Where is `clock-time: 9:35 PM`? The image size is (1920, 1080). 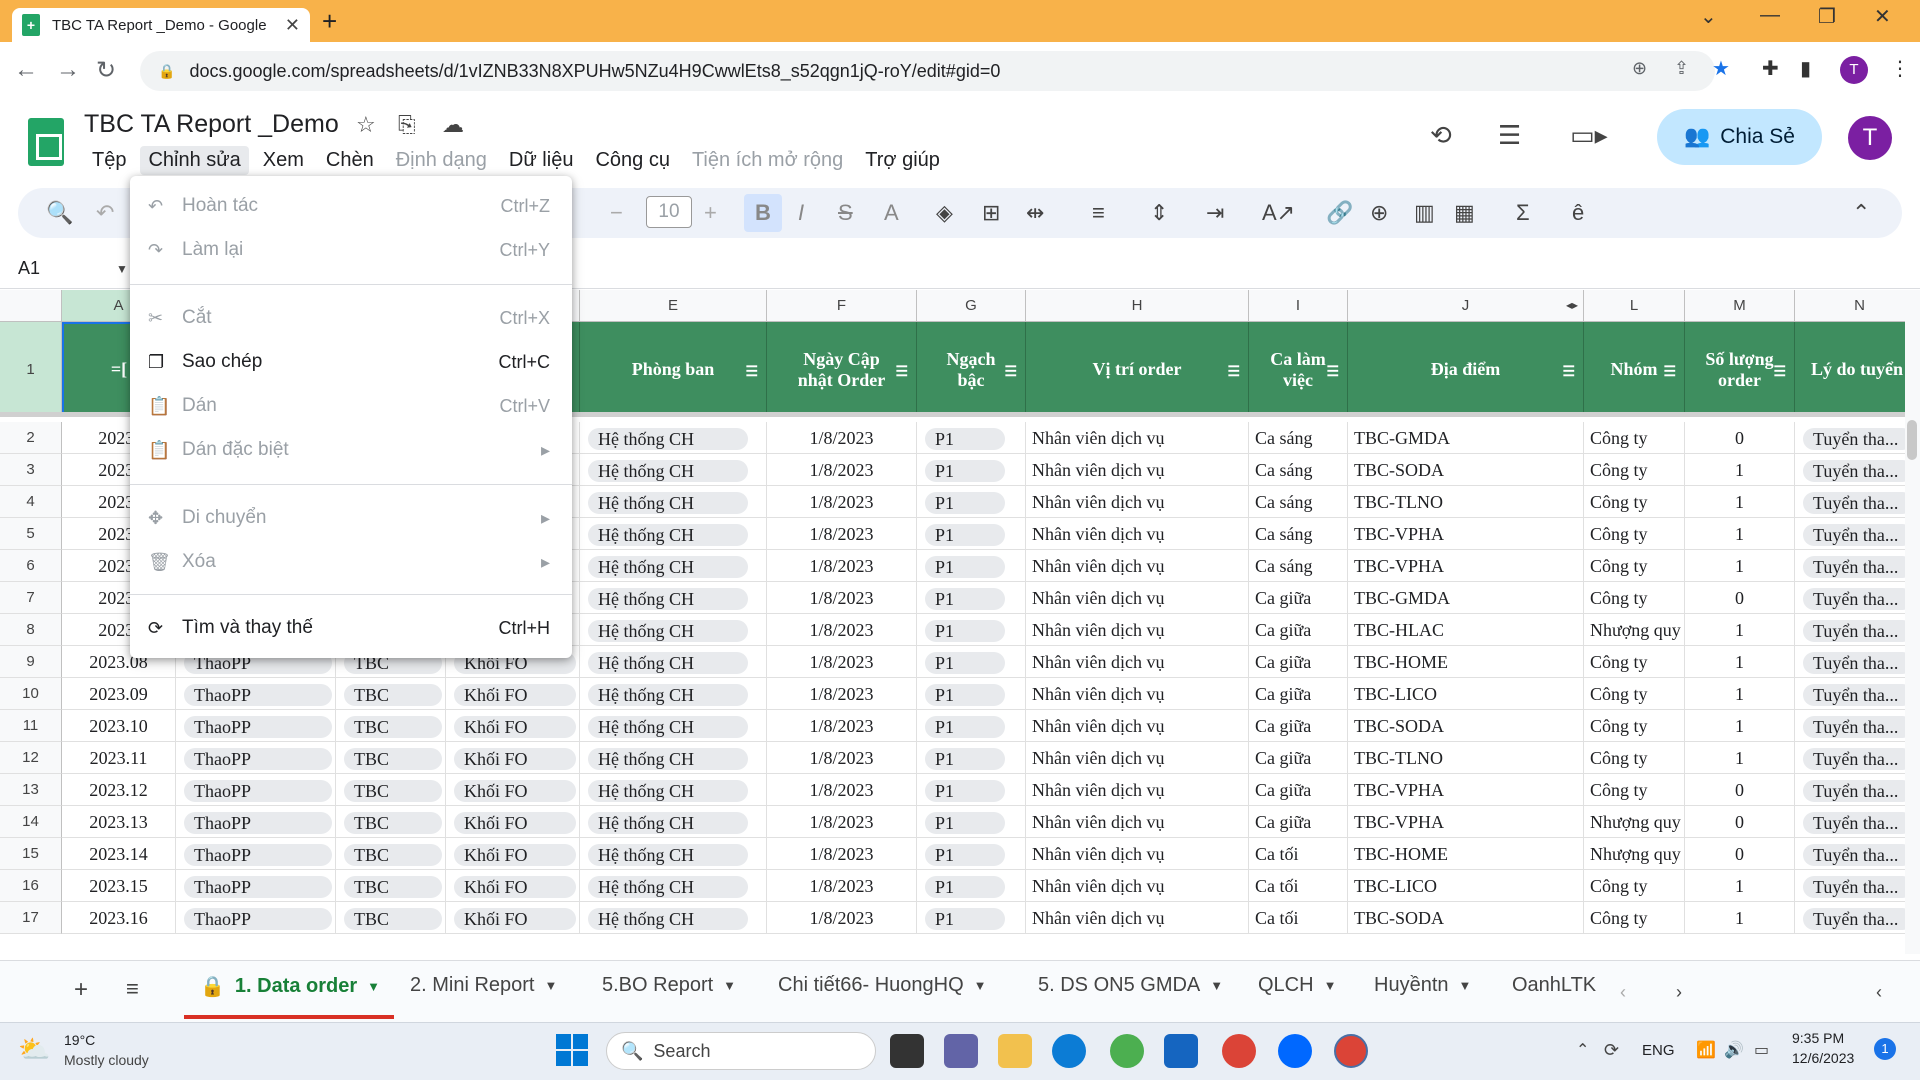
clock-time: 9:35 PM is located at coordinates (1818, 1038).